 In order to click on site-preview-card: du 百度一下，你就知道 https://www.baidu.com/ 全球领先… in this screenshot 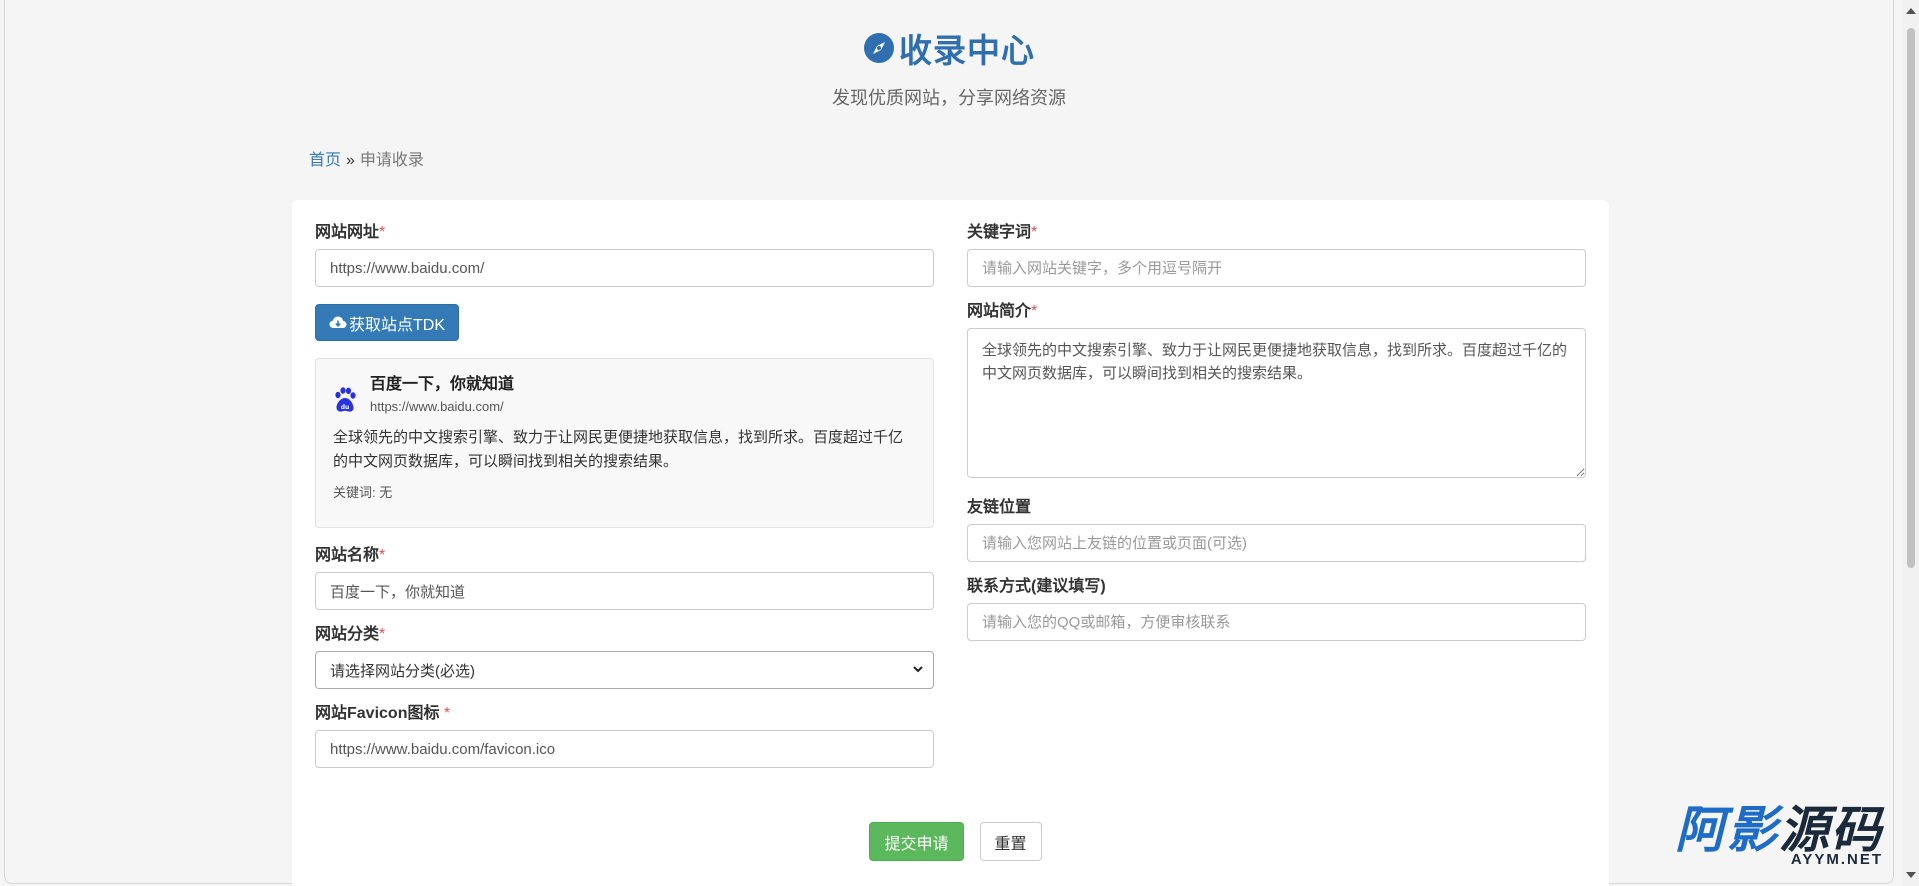, I will do `click(624, 443)`.